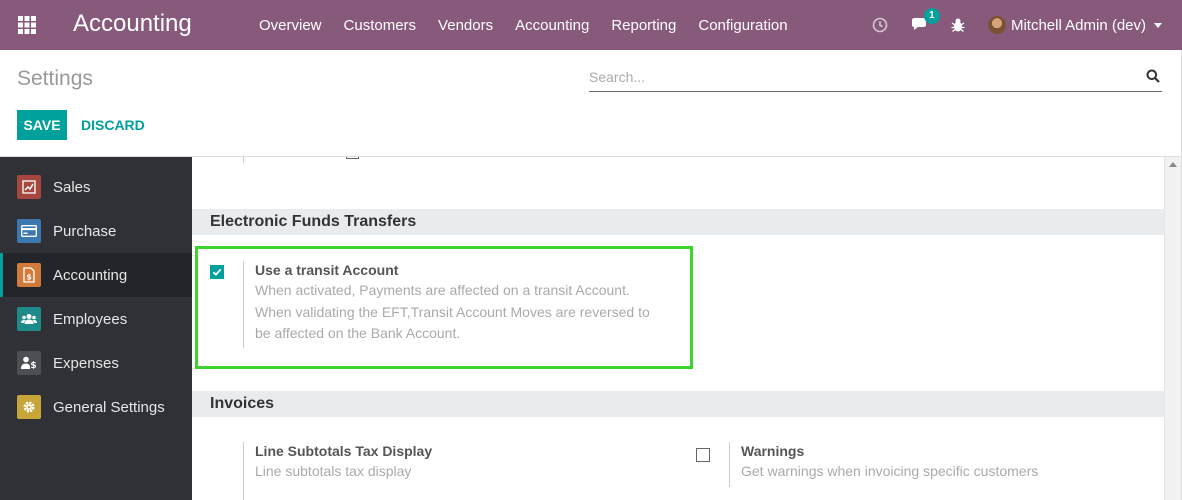 The height and width of the screenshot is (500, 1182). What do you see at coordinates (958, 25) in the screenshot?
I see `bug-icon` at bounding box center [958, 25].